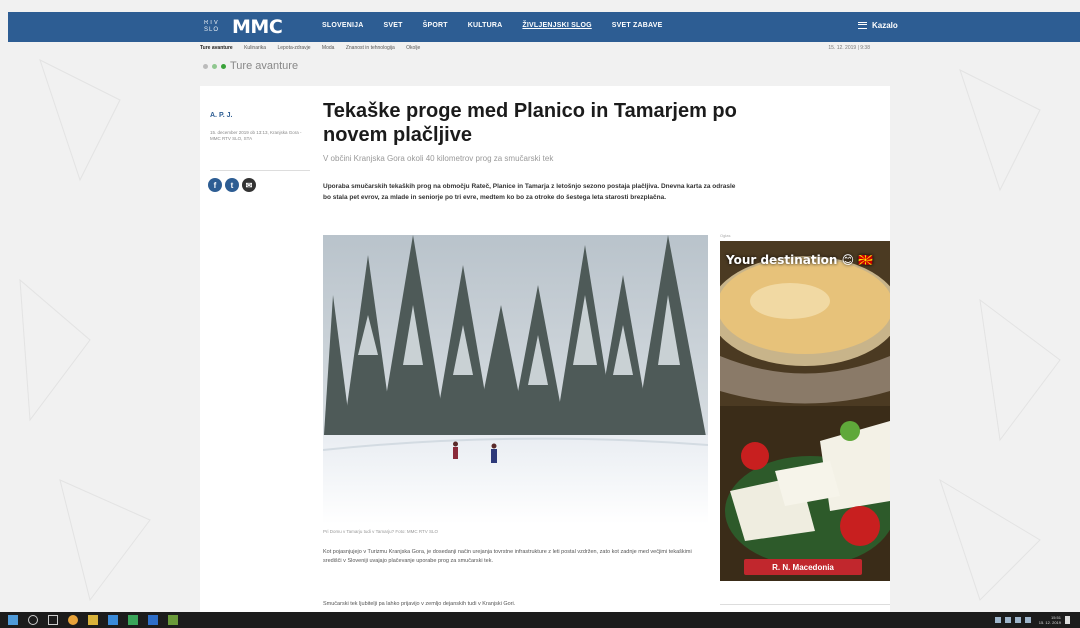 Image resolution: width=1080 pixels, height=628 pixels. Describe the element at coordinates (849, 48) in the screenshot. I see `current-date: 15. 12. 2019 | 9:38` at that location.